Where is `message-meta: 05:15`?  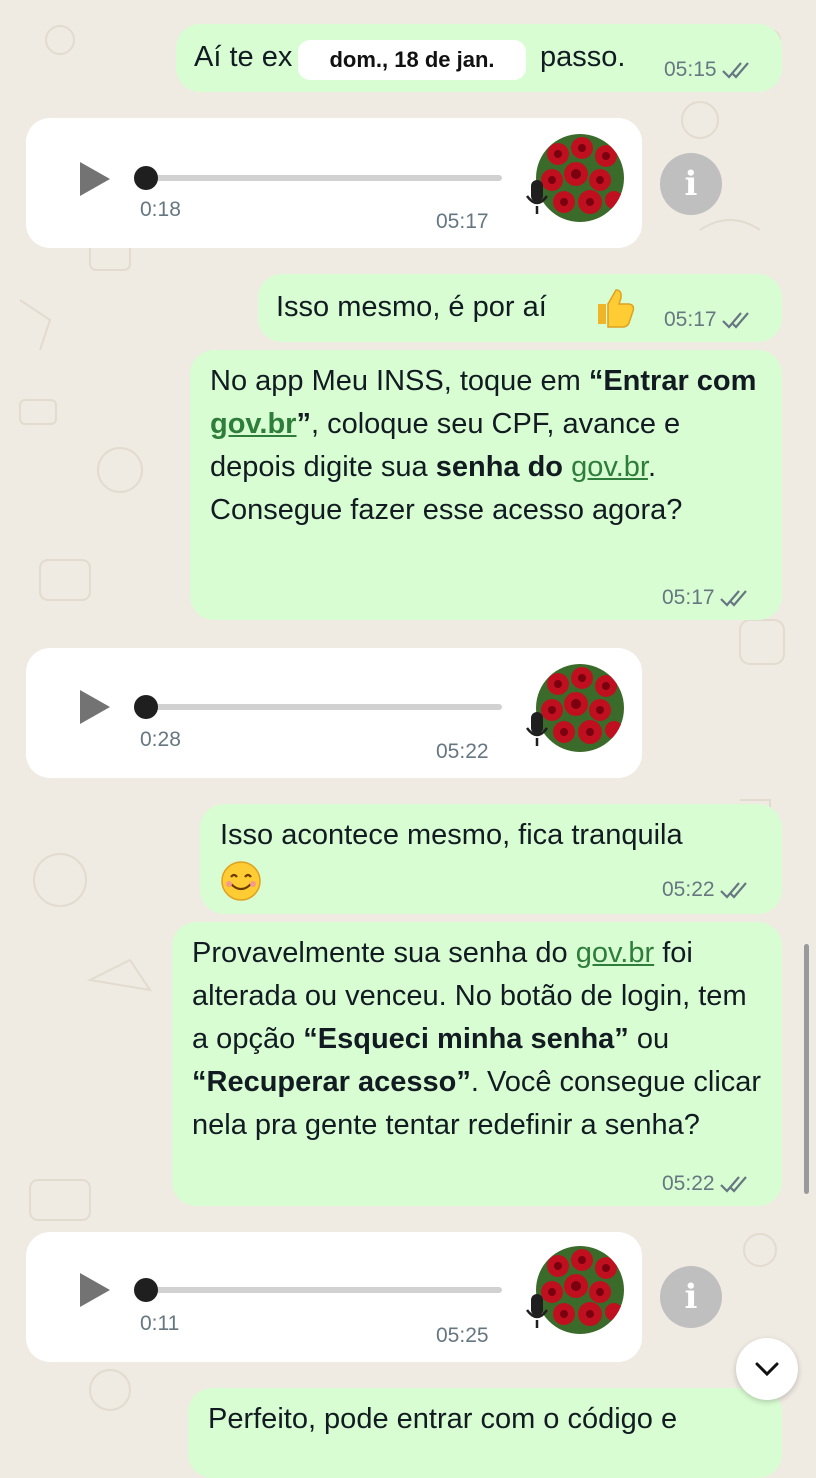 message-meta: 05:15 is located at coordinates (708, 70).